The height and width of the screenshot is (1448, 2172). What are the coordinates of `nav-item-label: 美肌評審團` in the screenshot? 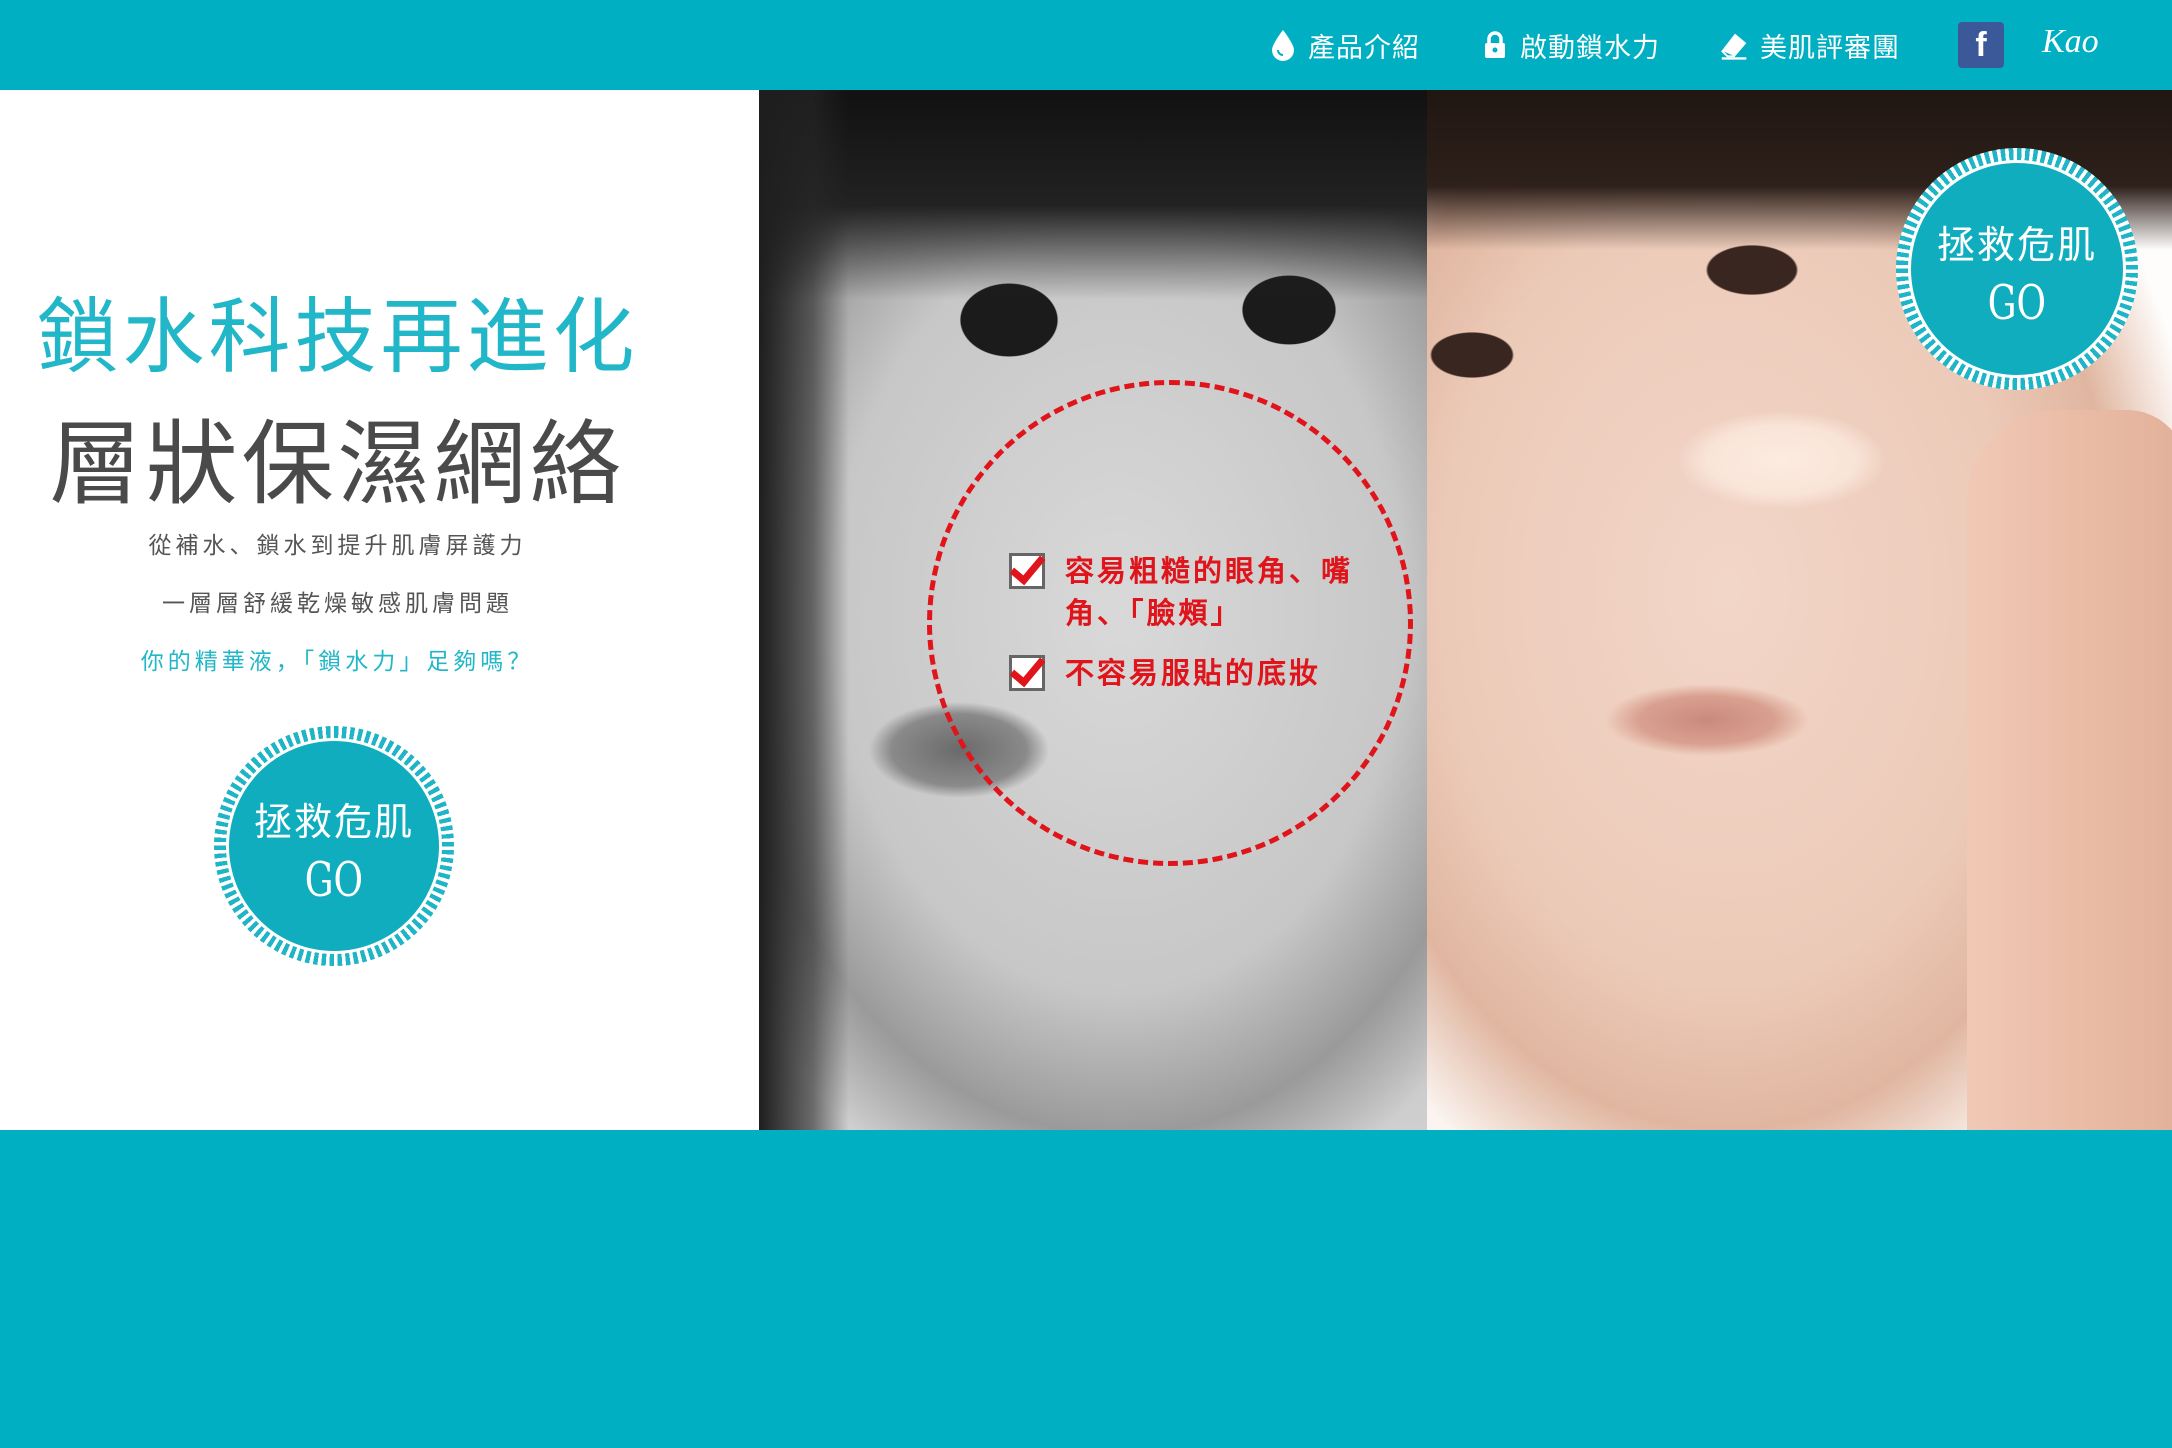 It's located at (1830, 48).